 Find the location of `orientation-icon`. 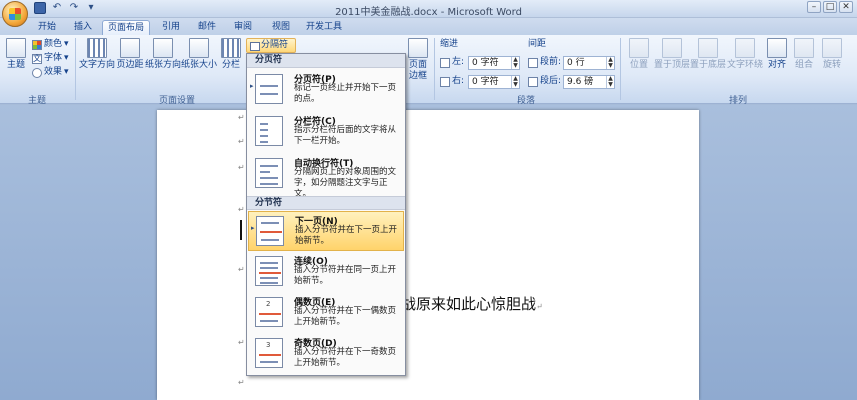

orientation-icon is located at coordinates (163, 48).